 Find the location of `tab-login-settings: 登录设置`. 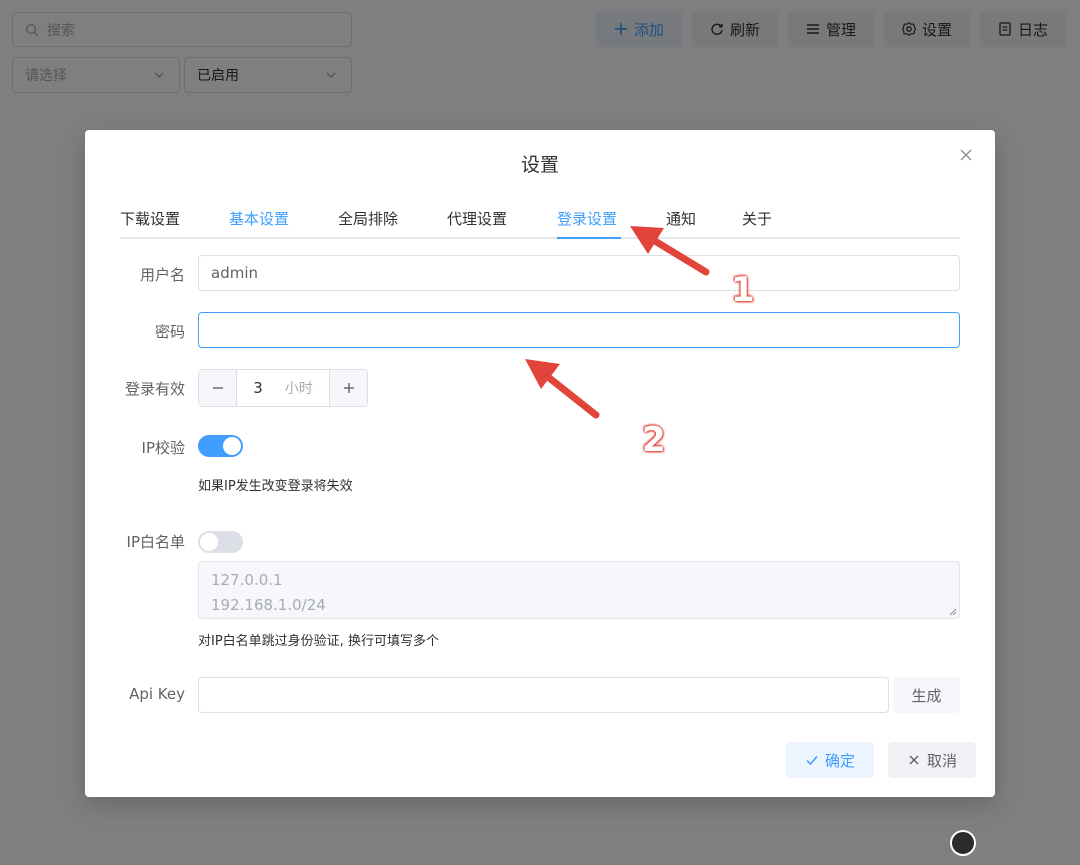

tab-login-settings: 登录设置 is located at coordinates (587, 218).